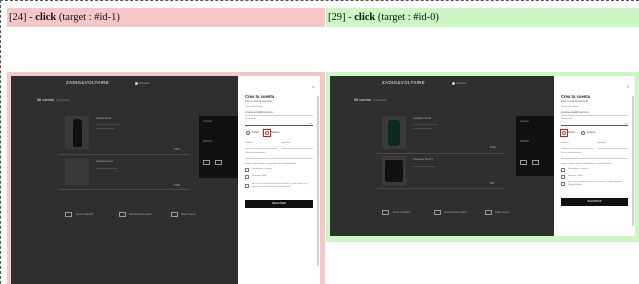  I want to click on step-target: (target : #id-0), so click(408, 17).